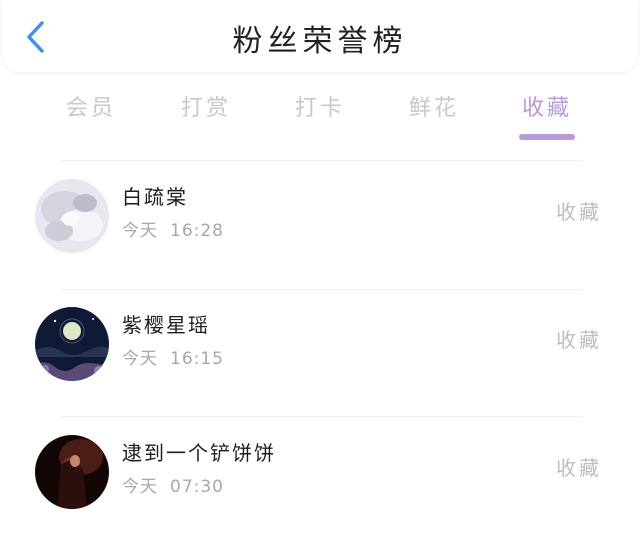 This screenshot has width=640, height=536. What do you see at coordinates (320, 106) in the screenshot?
I see `tab-checkin: 打卡` at bounding box center [320, 106].